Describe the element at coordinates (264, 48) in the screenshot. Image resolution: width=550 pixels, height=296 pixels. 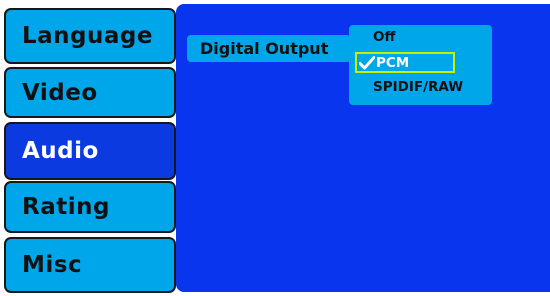
I see `digital-output-label: Digital Output` at that location.